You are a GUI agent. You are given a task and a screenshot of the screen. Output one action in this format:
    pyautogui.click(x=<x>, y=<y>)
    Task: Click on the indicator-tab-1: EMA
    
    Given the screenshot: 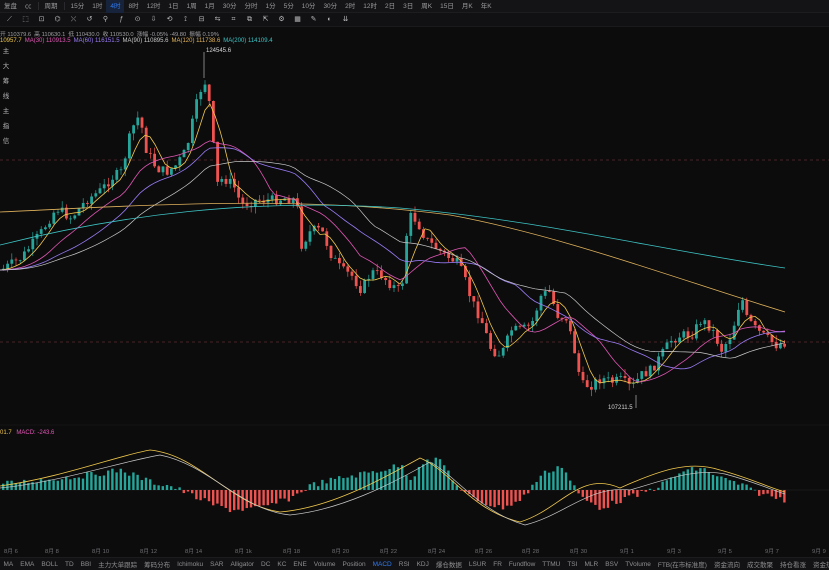 What is the action you would take?
    pyautogui.click(x=27, y=564)
    